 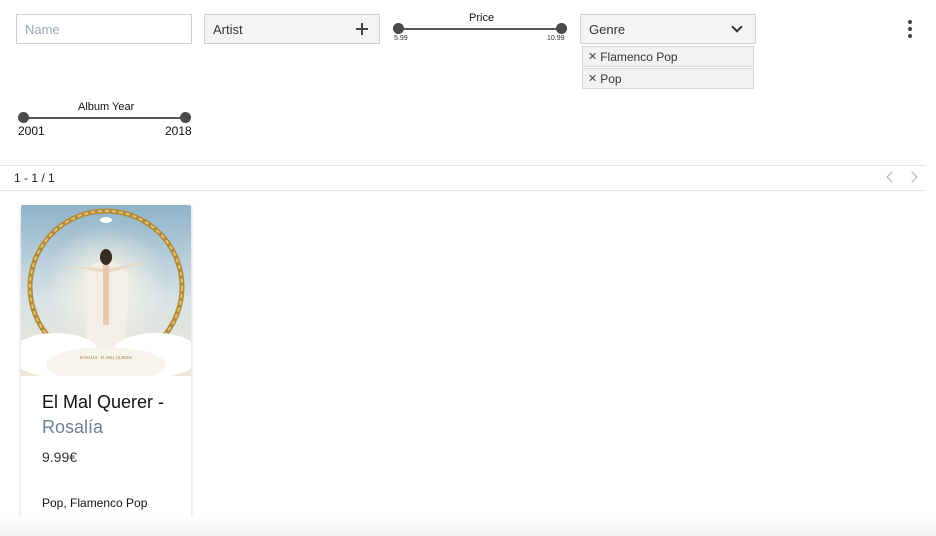 What do you see at coordinates (106, 357) in the screenshot?
I see `cover-caption: ROSALÍA · EL MAL QUERER` at bounding box center [106, 357].